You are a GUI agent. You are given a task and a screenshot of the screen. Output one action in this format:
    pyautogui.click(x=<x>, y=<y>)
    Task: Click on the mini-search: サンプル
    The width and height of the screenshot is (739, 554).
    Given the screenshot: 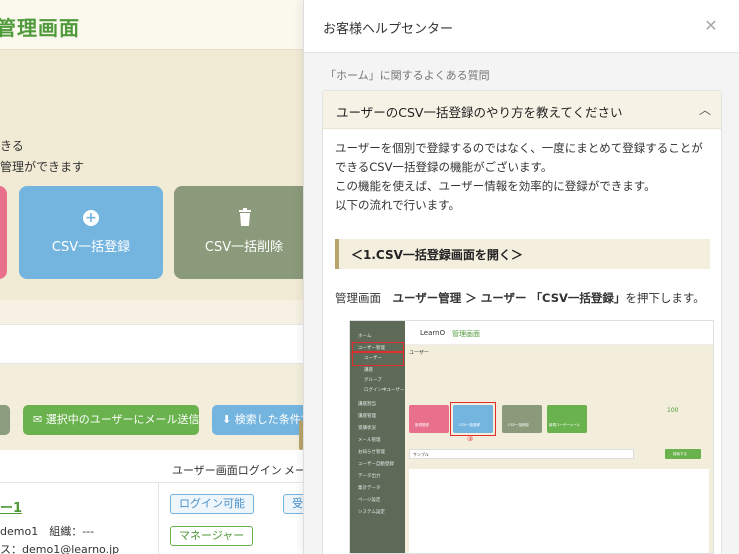 What is the action you would take?
    pyautogui.click(x=521, y=454)
    